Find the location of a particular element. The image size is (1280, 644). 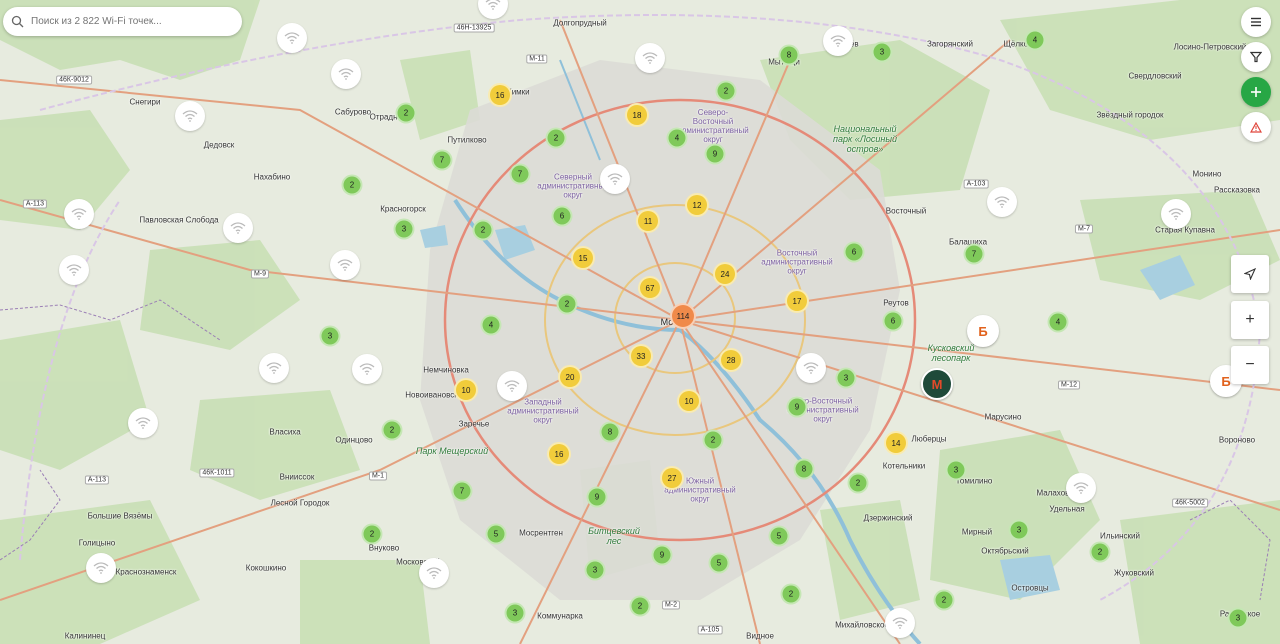

burger-shop-marker: Б is located at coordinates (983, 331).